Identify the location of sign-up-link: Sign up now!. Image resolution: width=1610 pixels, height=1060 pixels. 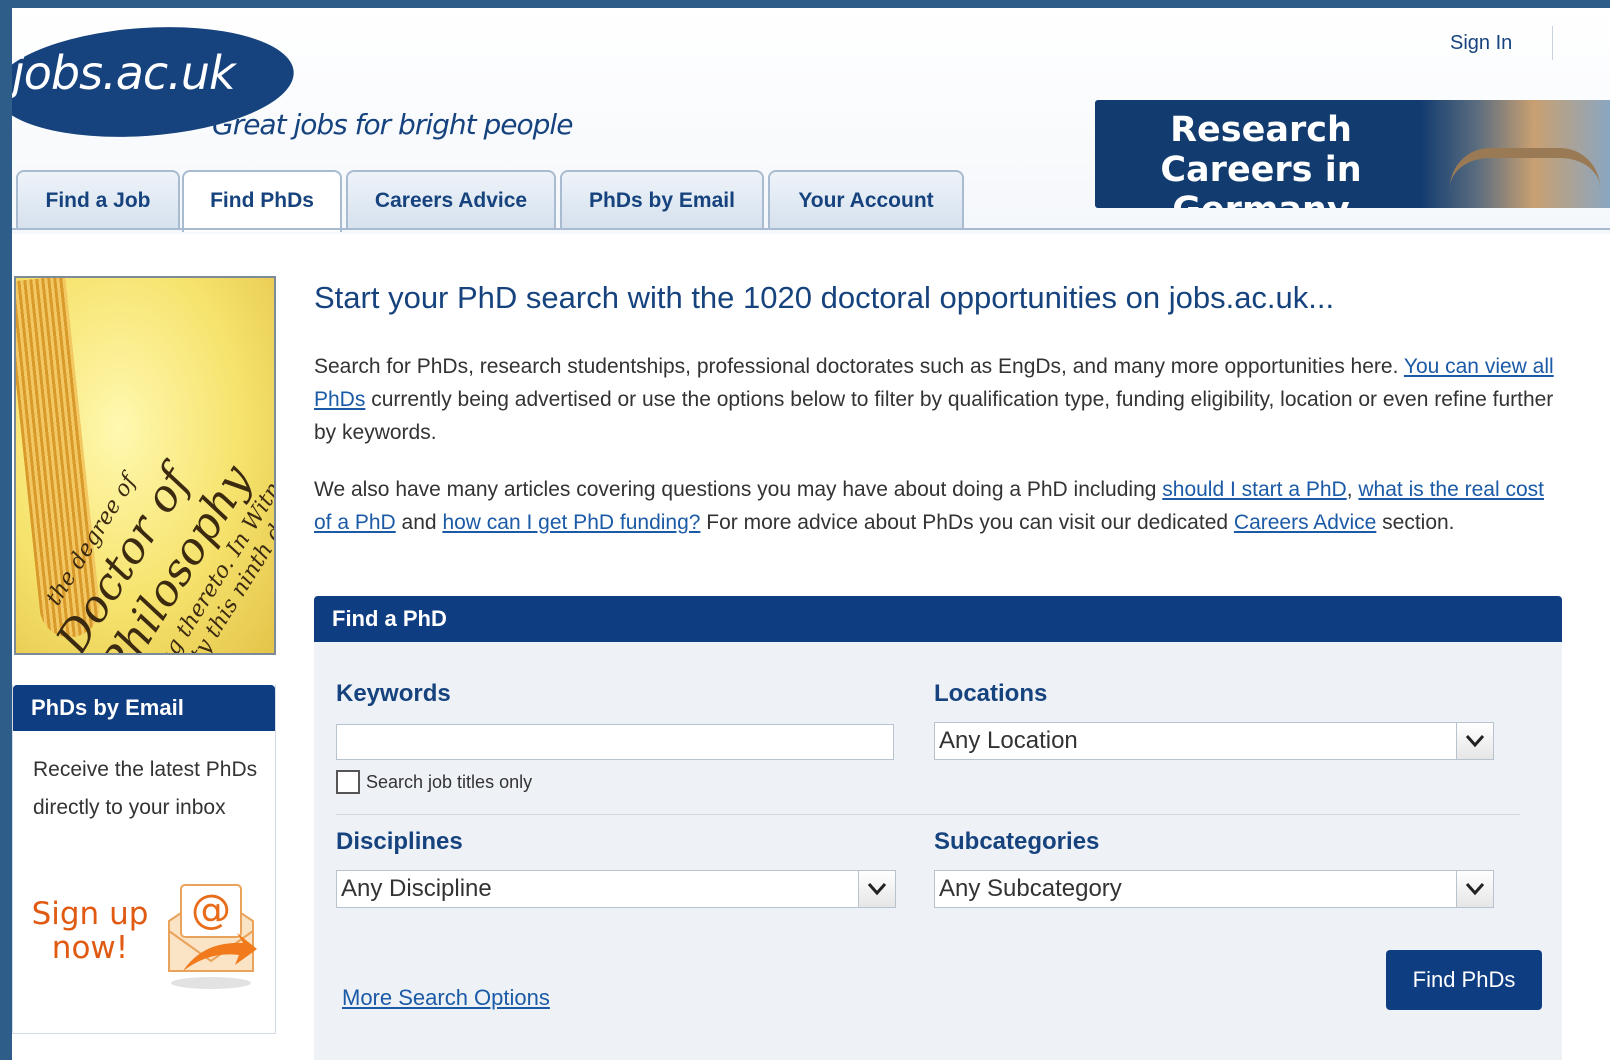
(90, 931).